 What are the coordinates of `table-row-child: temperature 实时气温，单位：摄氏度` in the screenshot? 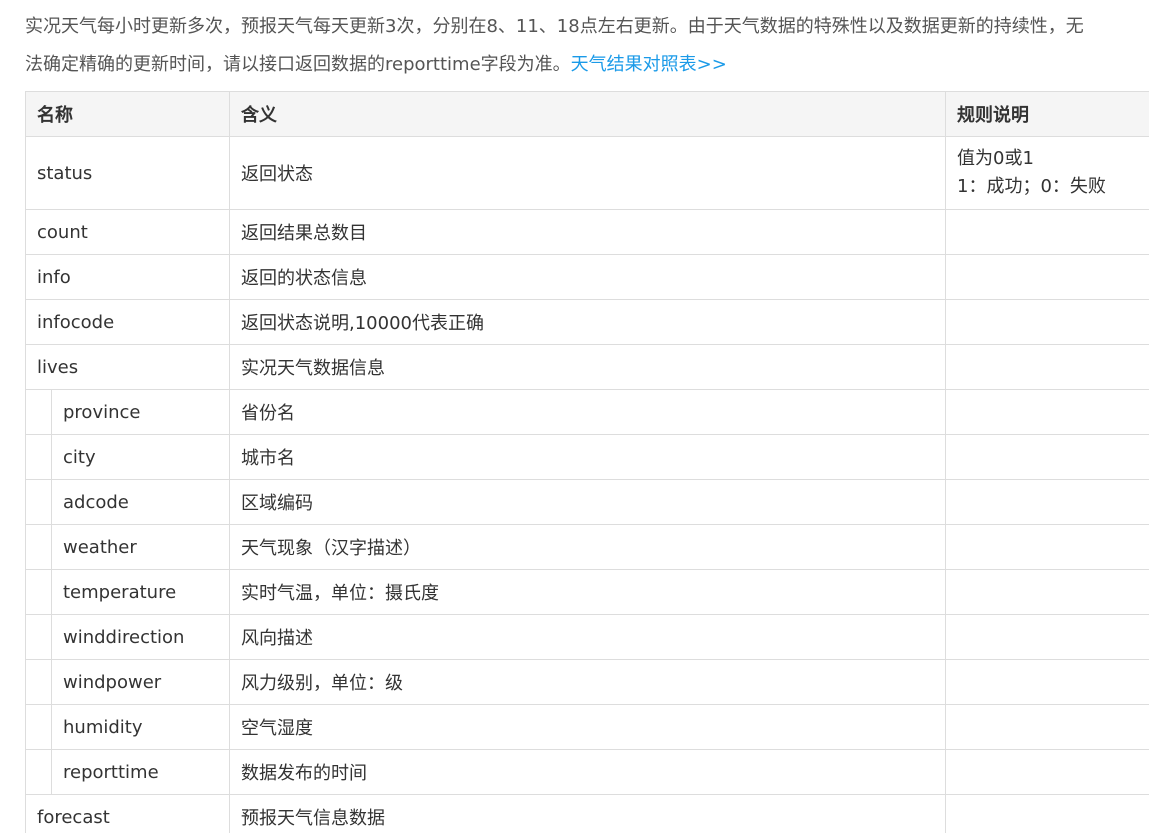 It's located at (587, 592).